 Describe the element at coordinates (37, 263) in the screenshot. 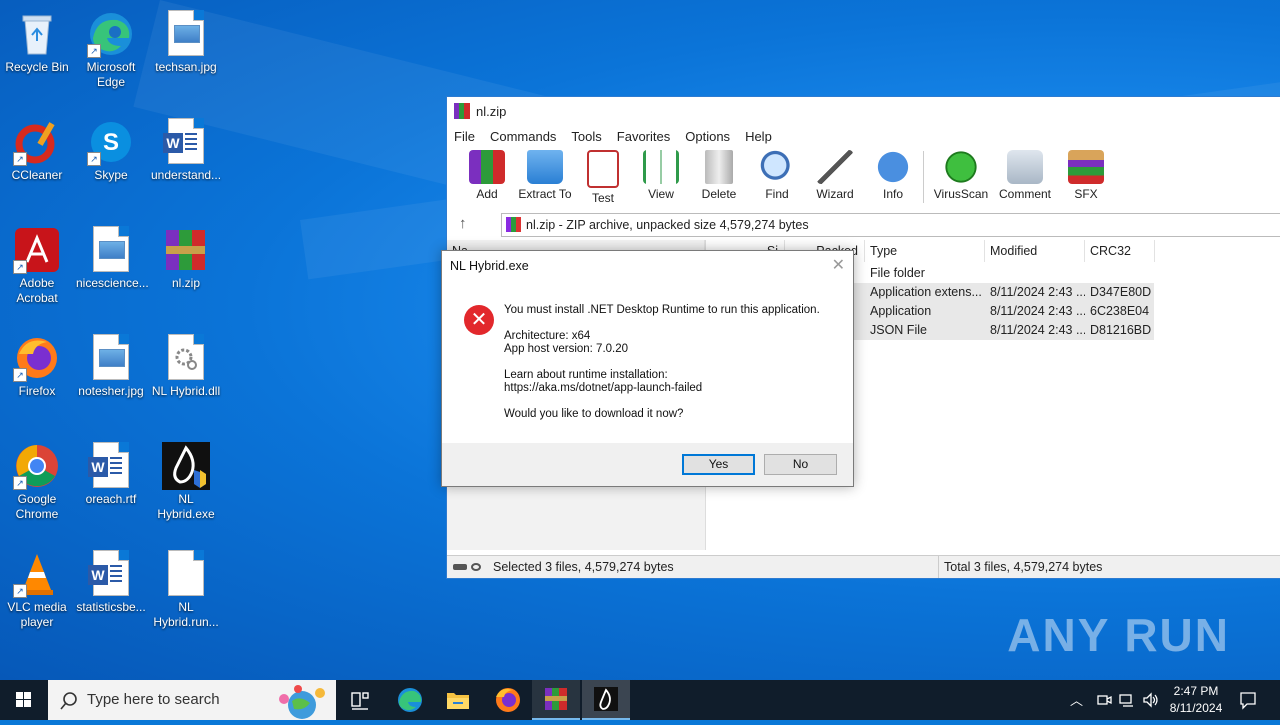

I see `desktop-icon-adobe-acrobat: ↗ Adobe Acrobat` at that location.